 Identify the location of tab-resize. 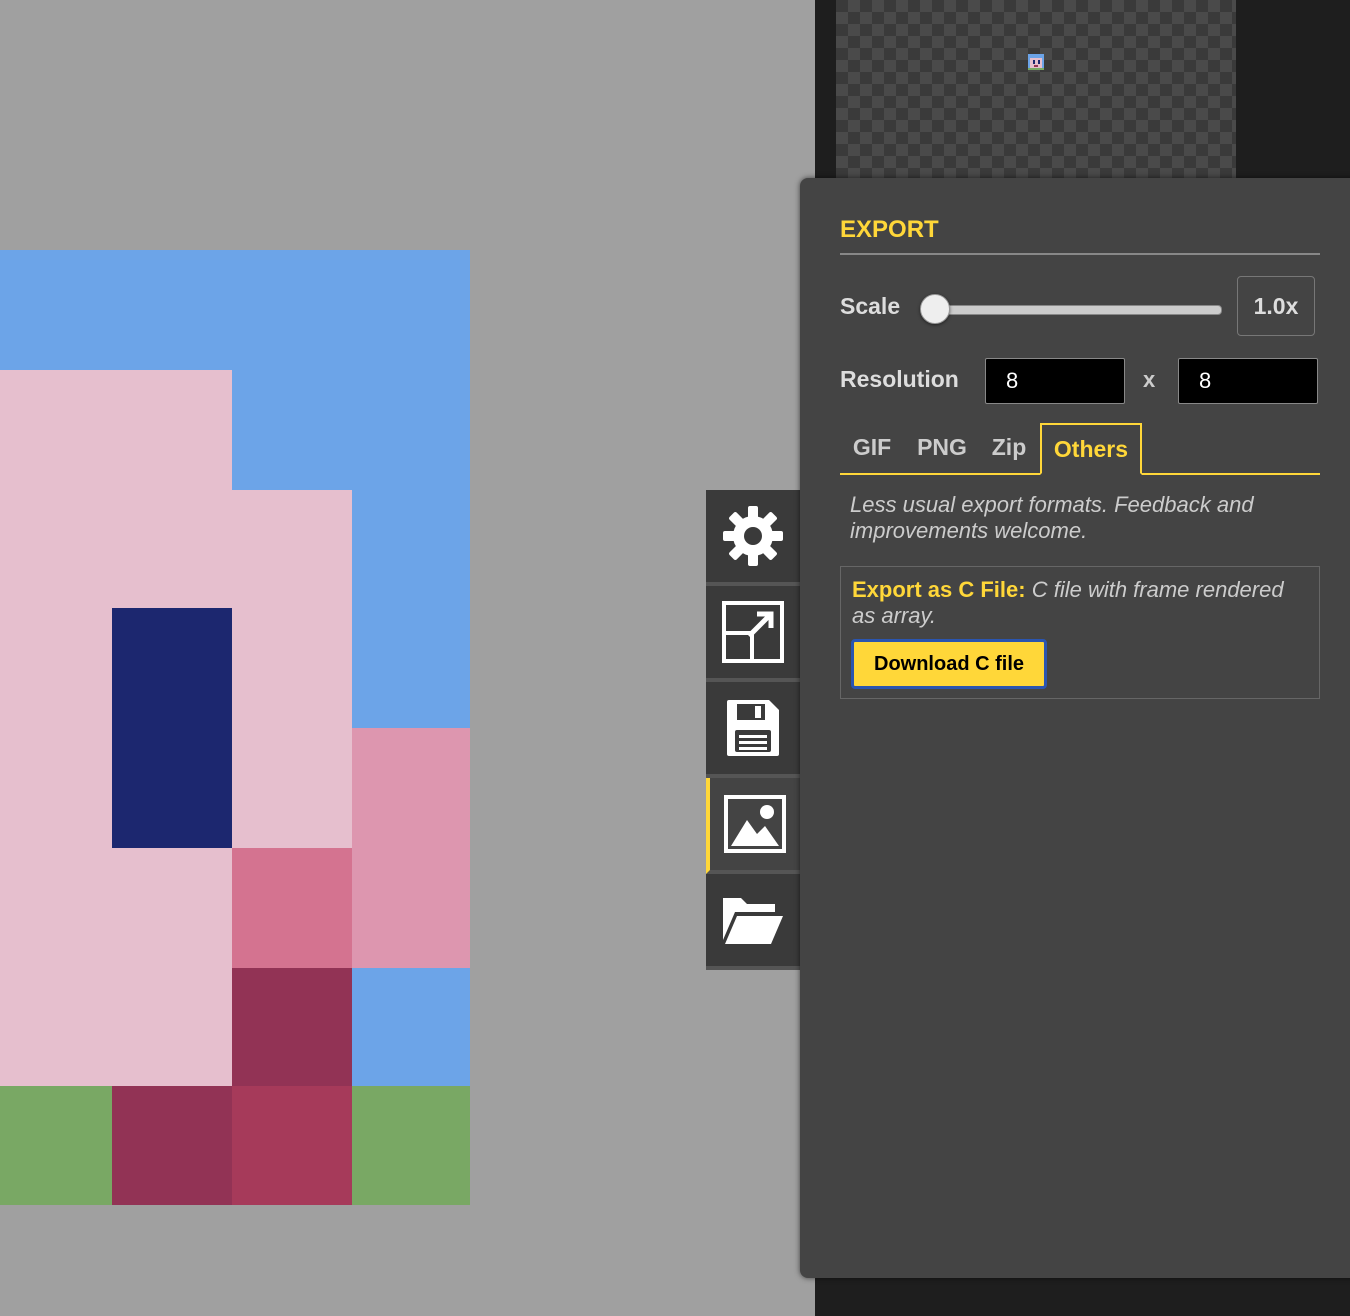
(753, 634).